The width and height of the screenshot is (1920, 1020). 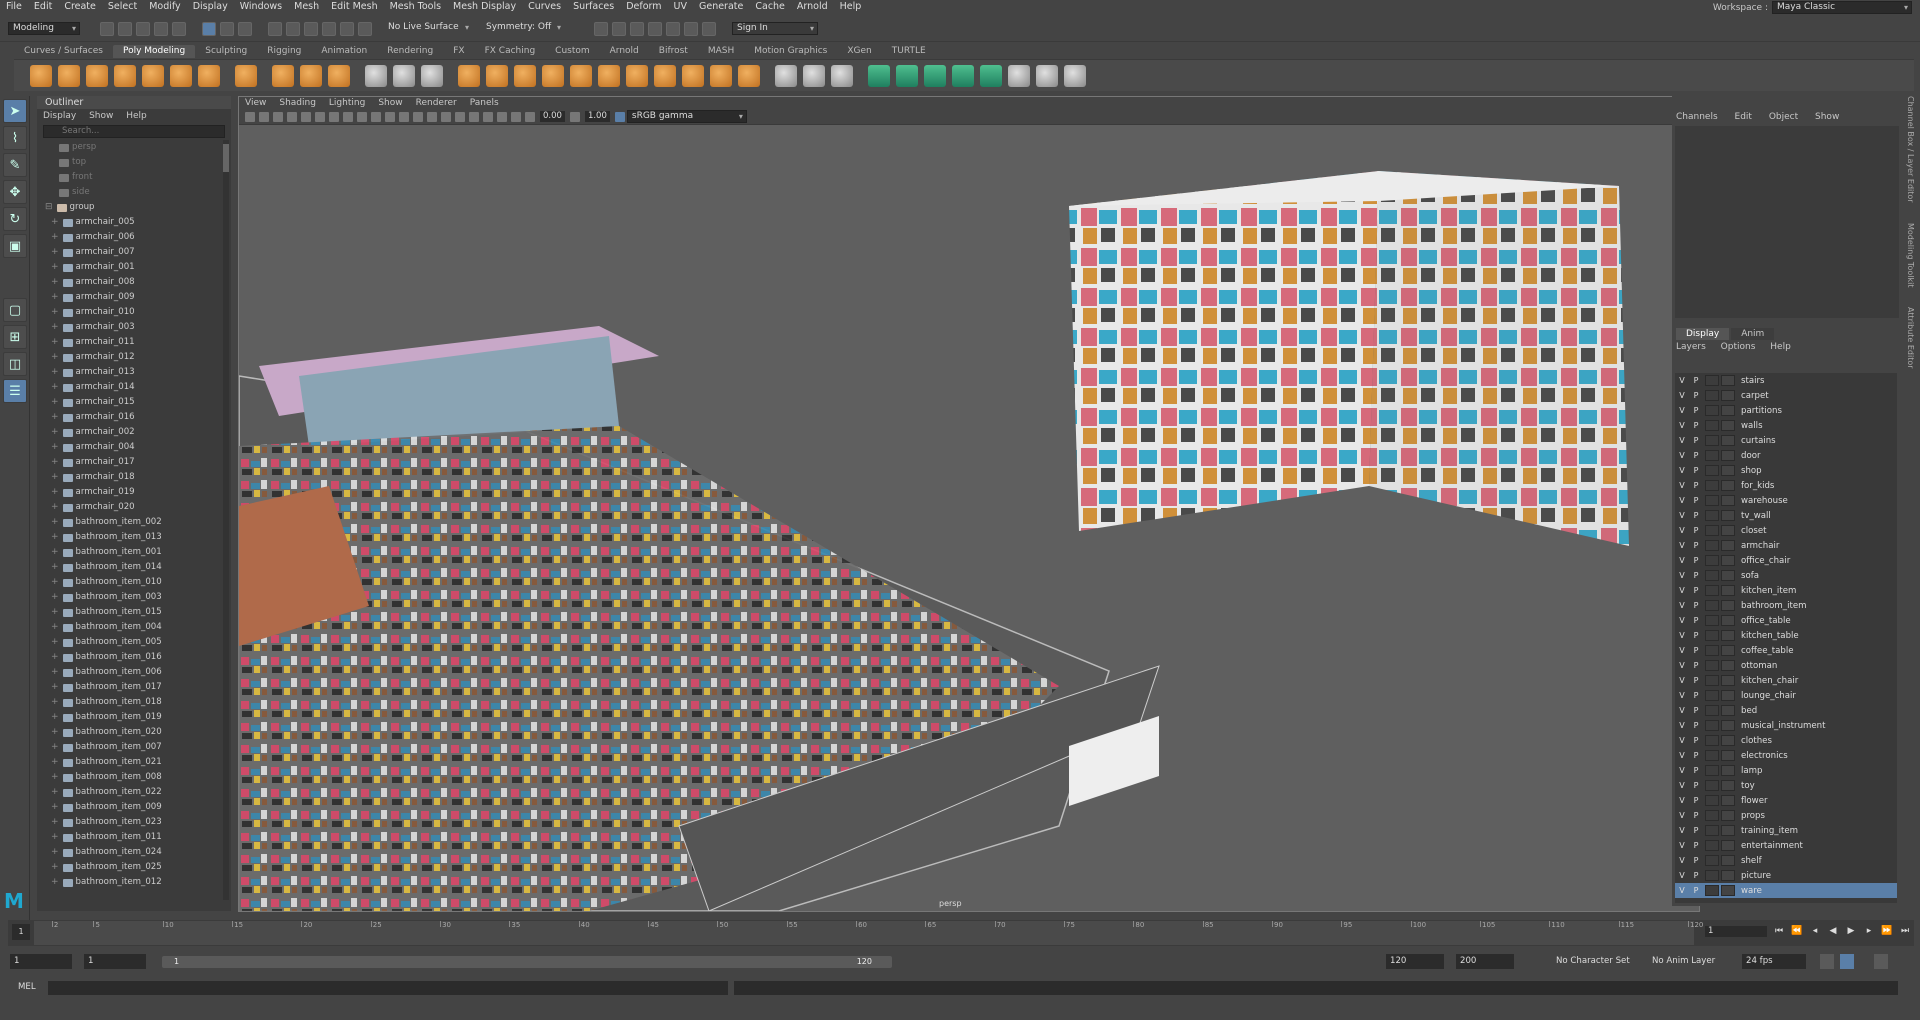 What do you see at coordinates (1738, 347) in the screenshot?
I see `layer-menu-options: Options` at bounding box center [1738, 347].